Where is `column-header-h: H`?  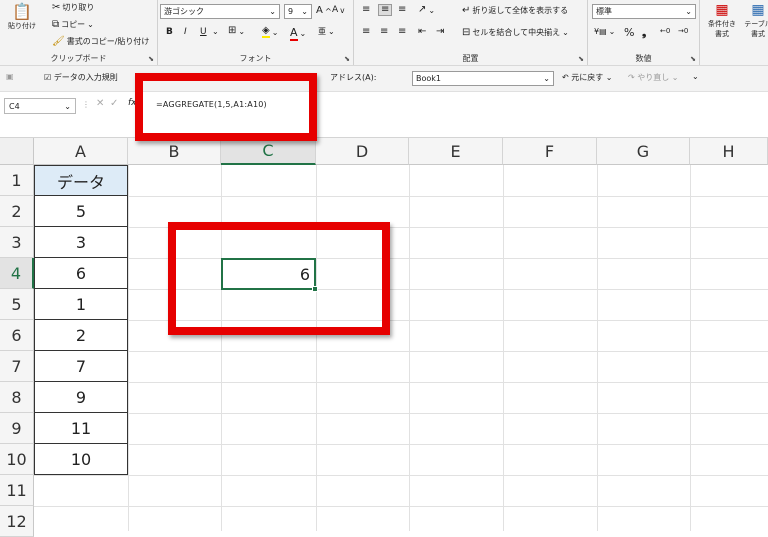
column-header-h: H is located at coordinates (729, 151).